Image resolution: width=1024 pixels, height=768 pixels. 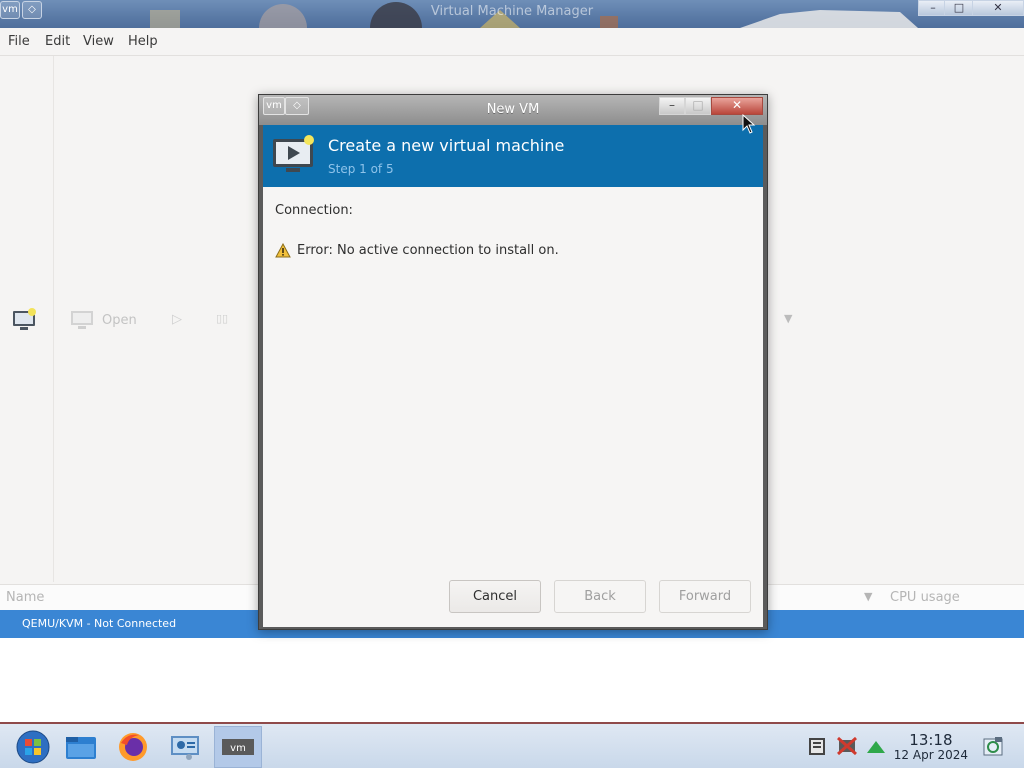 What do you see at coordinates (931, 740) in the screenshot?
I see `clock-time: 13:18` at bounding box center [931, 740].